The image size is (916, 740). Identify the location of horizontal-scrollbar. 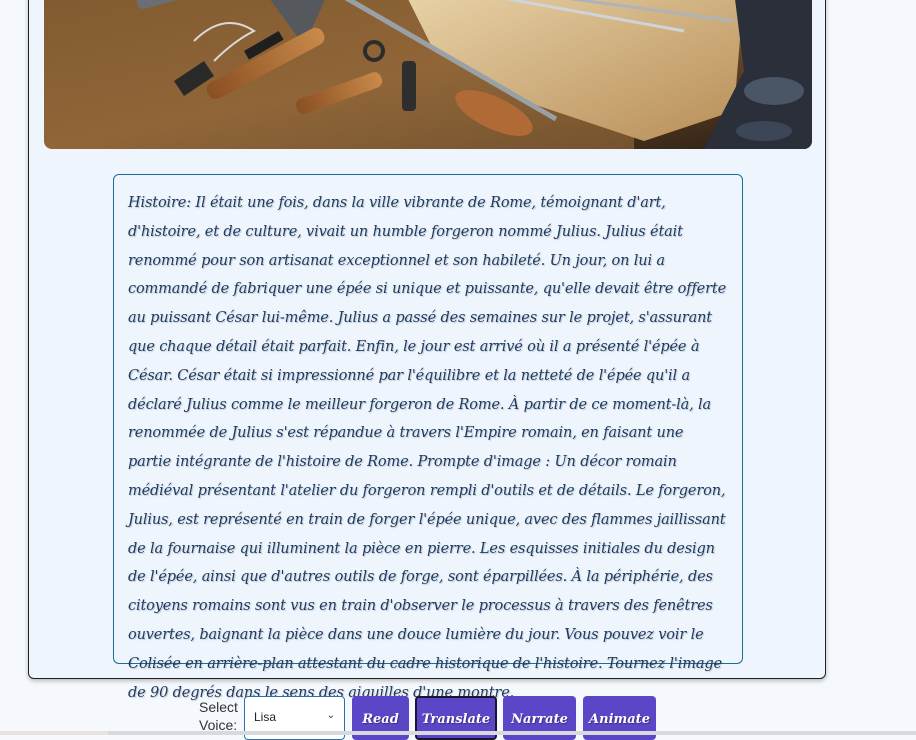
(458, 733).